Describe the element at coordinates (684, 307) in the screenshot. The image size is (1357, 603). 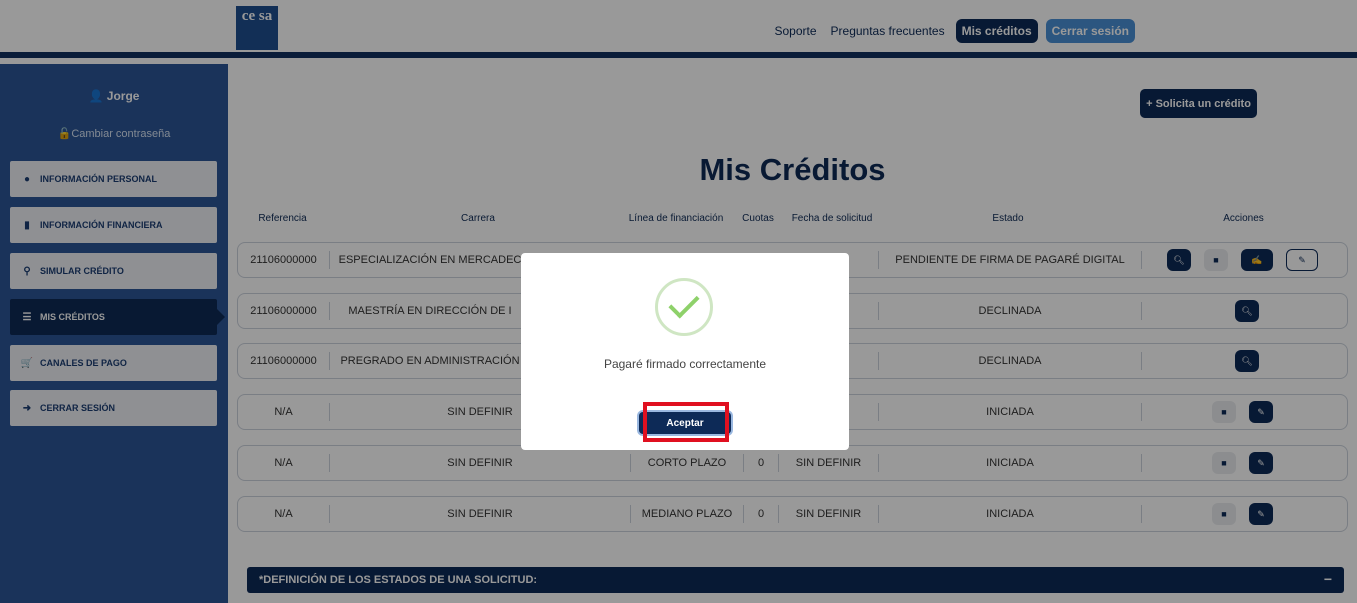
I see `success-check-icon` at that location.